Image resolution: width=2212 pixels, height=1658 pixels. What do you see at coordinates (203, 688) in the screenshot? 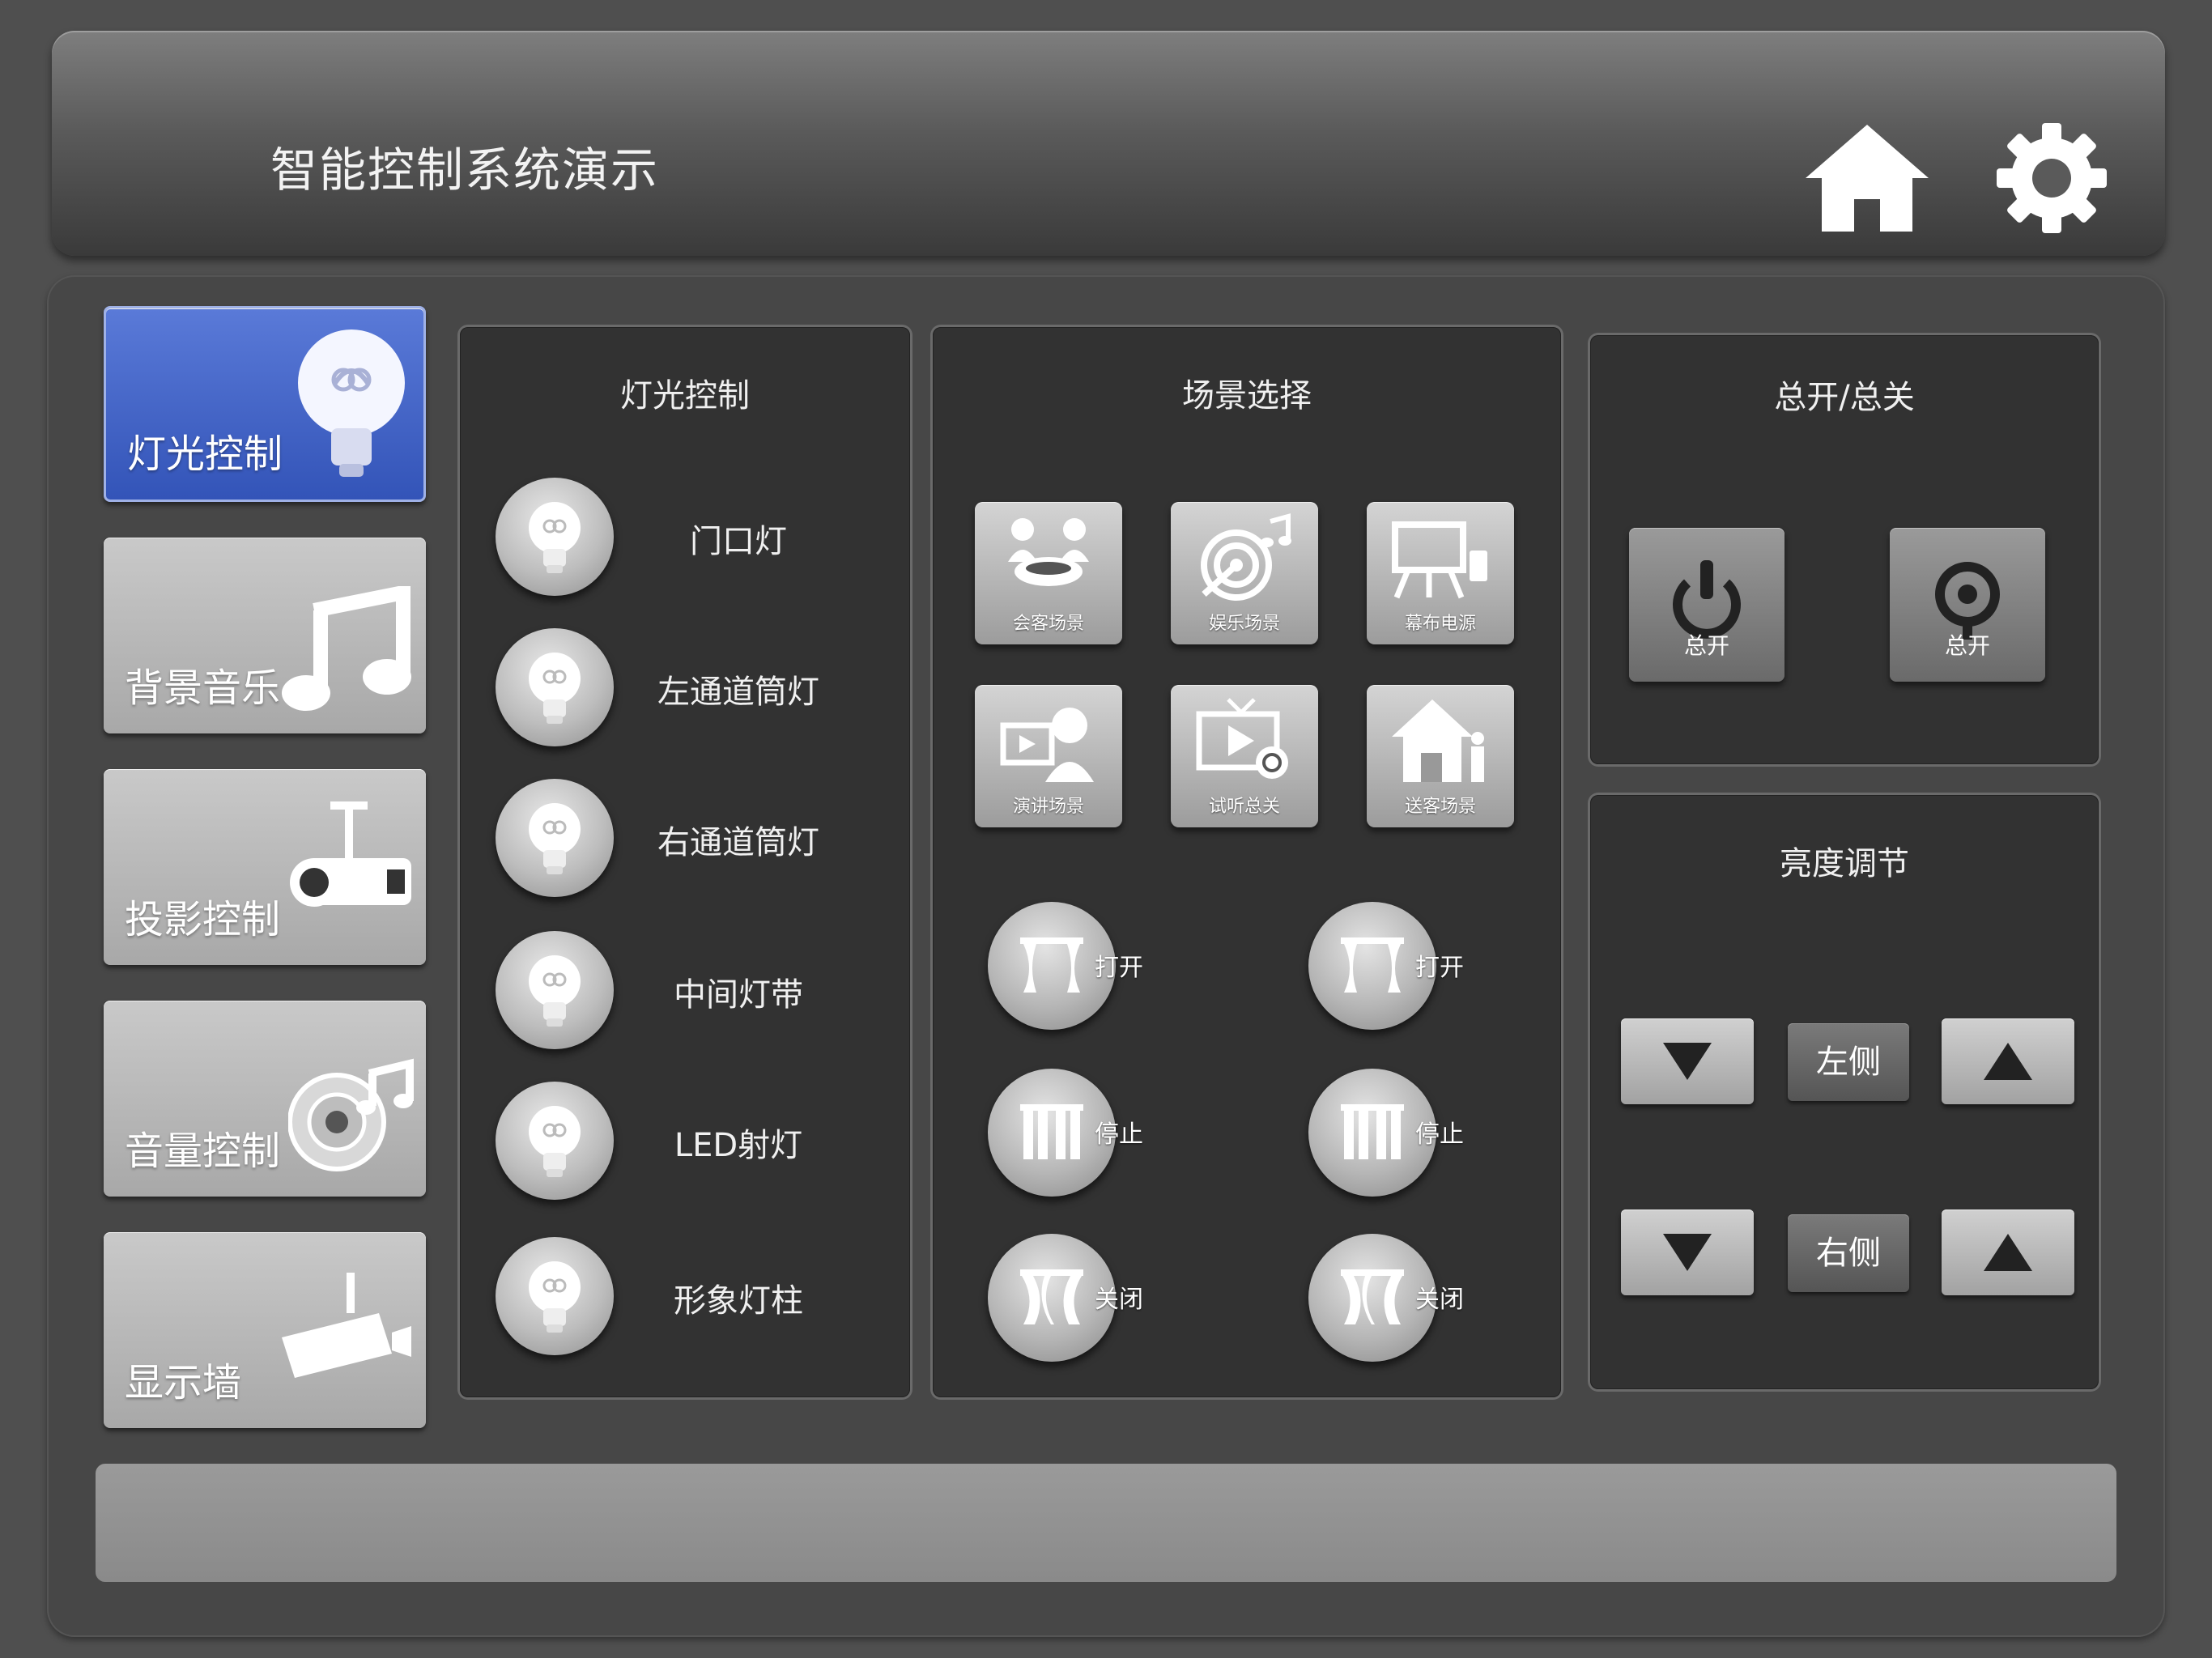
I see `sidebar-item-label: 背景音乐` at bounding box center [203, 688].